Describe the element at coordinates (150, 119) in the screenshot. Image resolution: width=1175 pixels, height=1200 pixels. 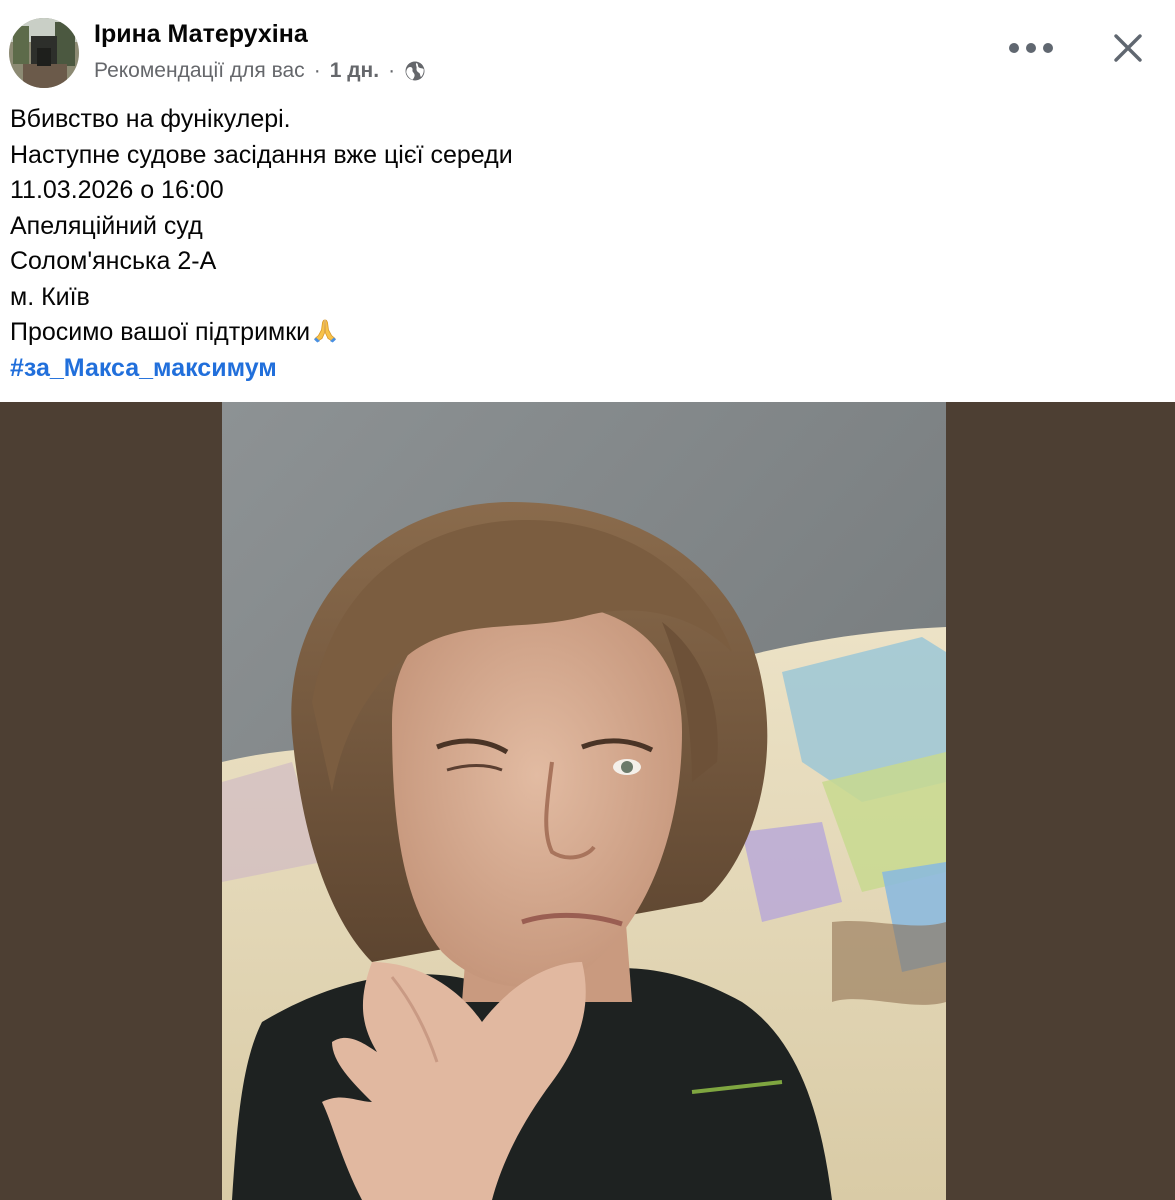
I see `message-line: Вбивство на фунікулері.` at that location.